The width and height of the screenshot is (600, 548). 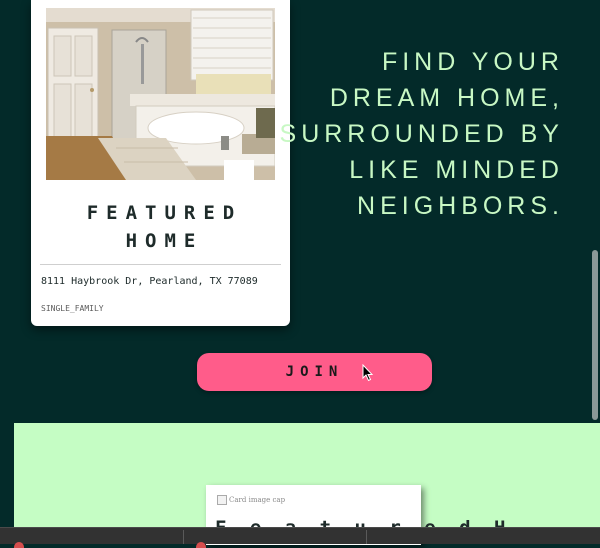 I want to click on property-address: 8111 Haybrook Dr, Pearland, TX 77089, so click(x=149, y=281).